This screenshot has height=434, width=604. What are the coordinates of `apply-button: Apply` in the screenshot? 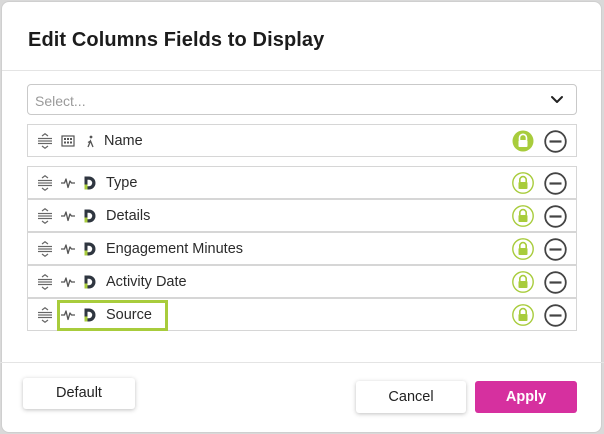 It's located at (526, 397).